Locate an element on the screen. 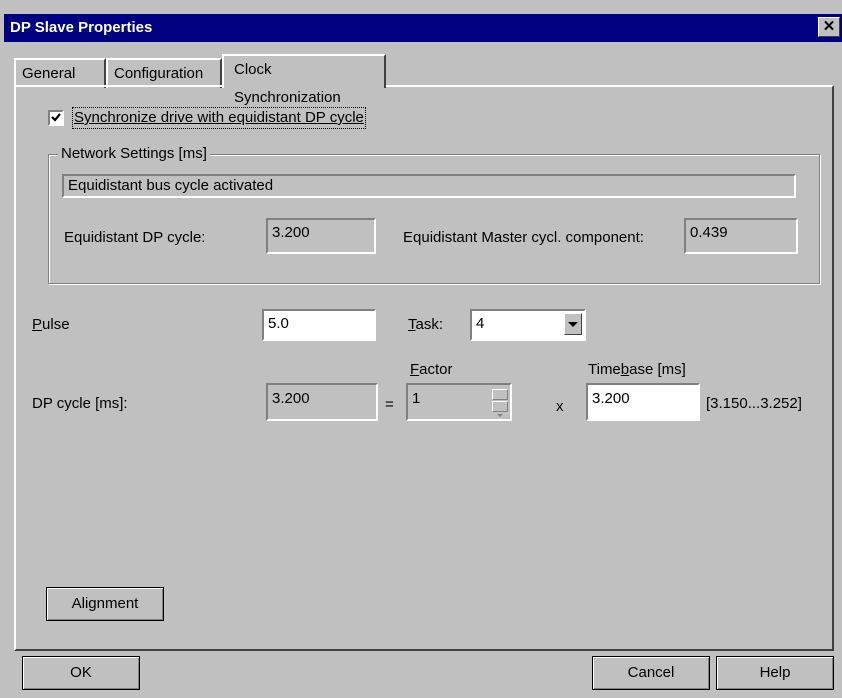 The height and width of the screenshot is (698, 842). alignment-button-label: Alignment is located at coordinates (105, 603).